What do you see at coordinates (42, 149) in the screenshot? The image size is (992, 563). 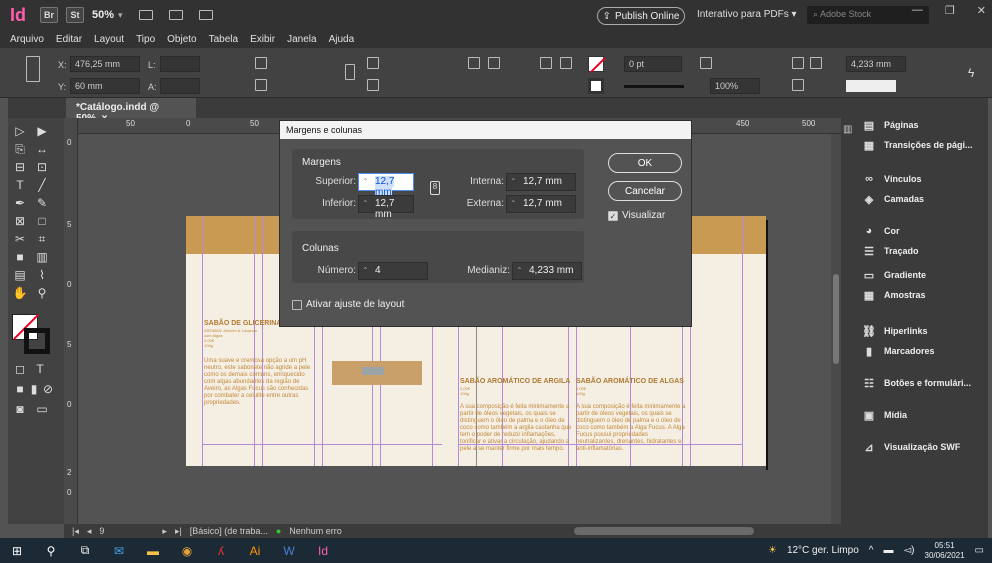 I see `gap-tool-icon: ↔` at bounding box center [42, 149].